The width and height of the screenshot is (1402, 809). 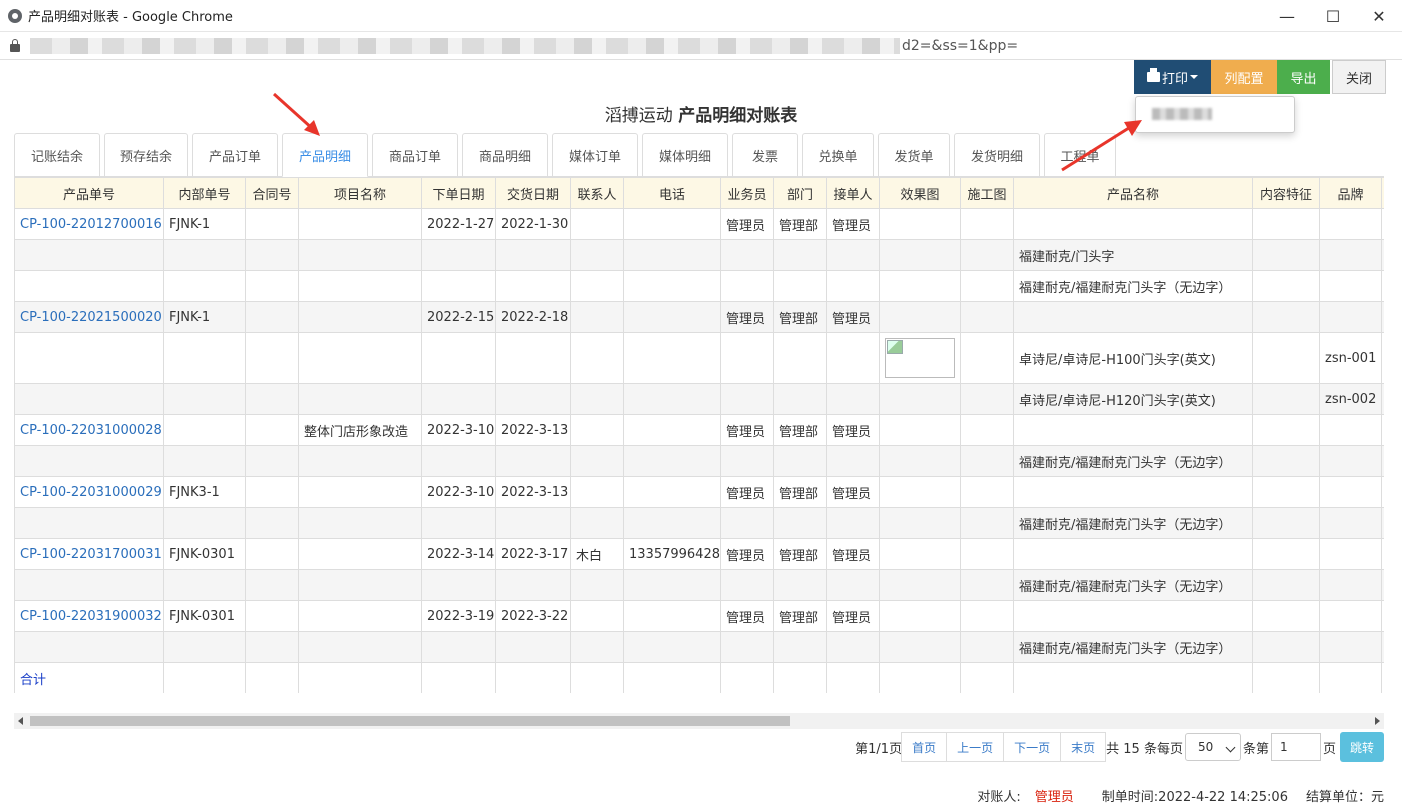 I want to click on table-cell: 管理部, so click(x=800, y=554).